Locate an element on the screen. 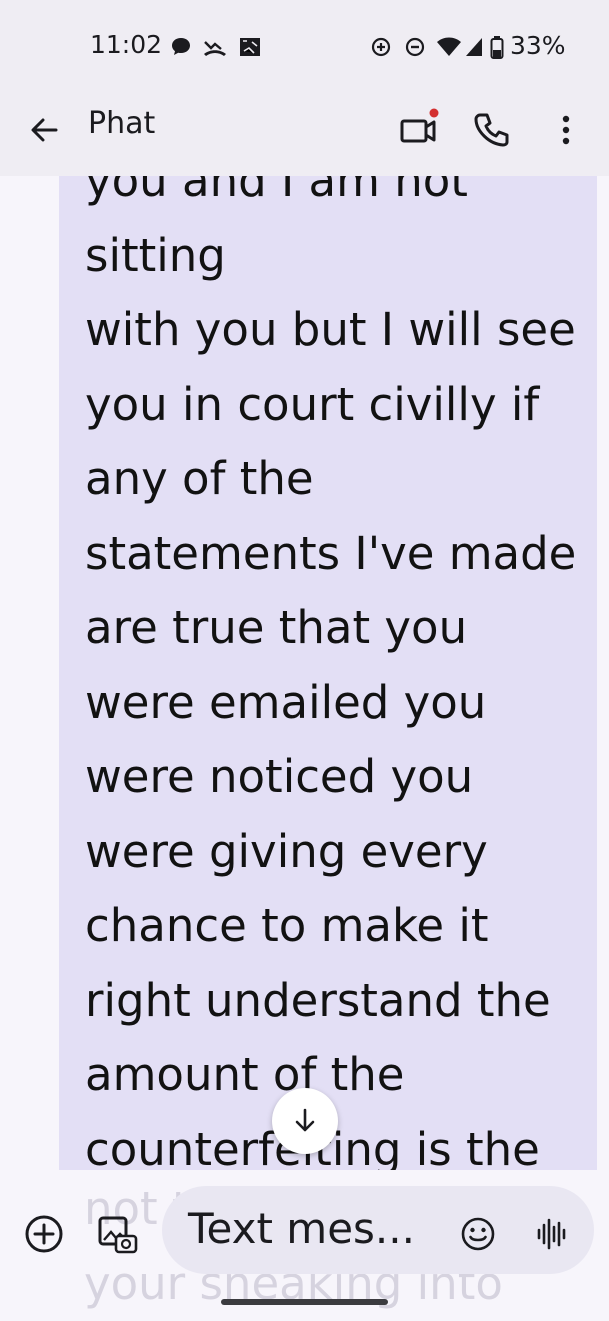 The width and height of the screenshot is (609, 1321). scroll-to-bottom-button is located at coordinates (305, 1121).